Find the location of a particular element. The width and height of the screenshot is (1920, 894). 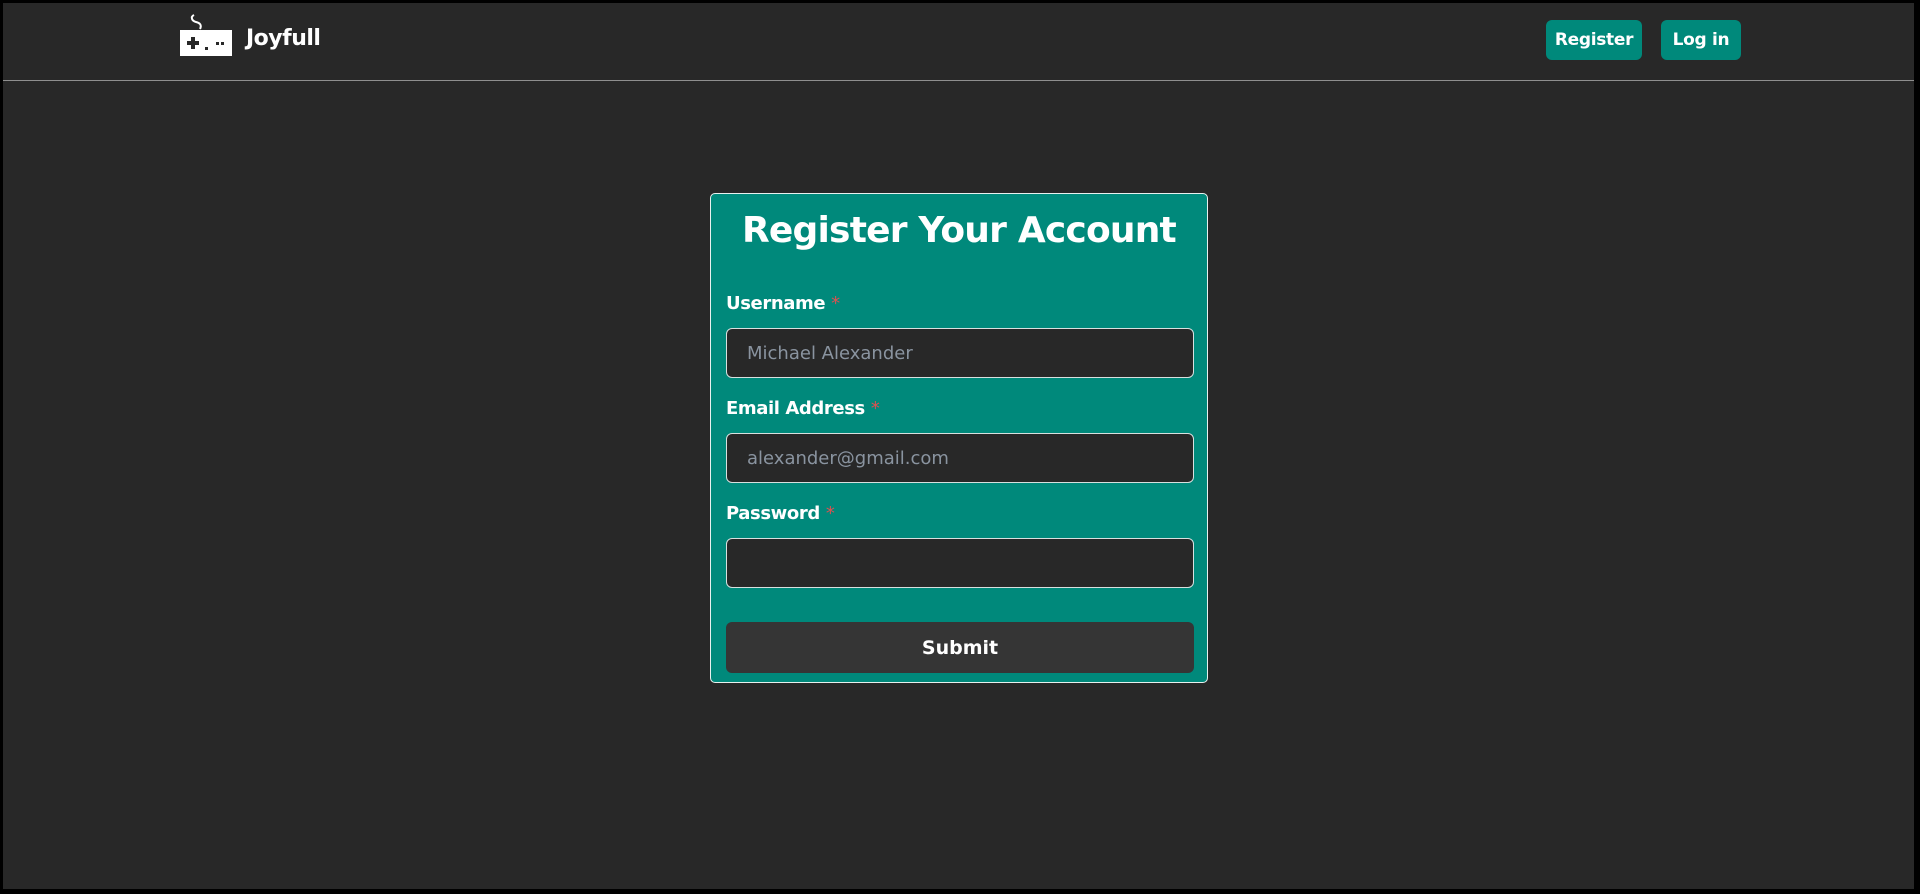

email-label: Email Address * is located at coordinates (803, 408).